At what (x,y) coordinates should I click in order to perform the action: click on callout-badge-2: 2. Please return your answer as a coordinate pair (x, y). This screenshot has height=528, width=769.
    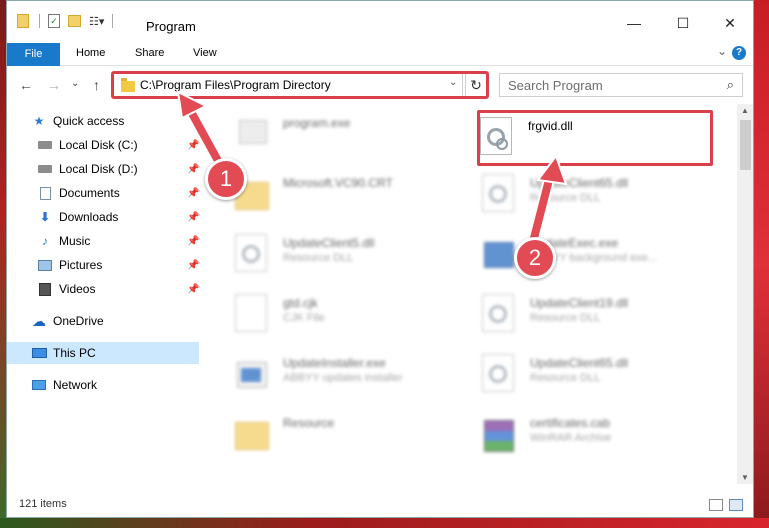
    Looking at the image, I should click on (535, 258).